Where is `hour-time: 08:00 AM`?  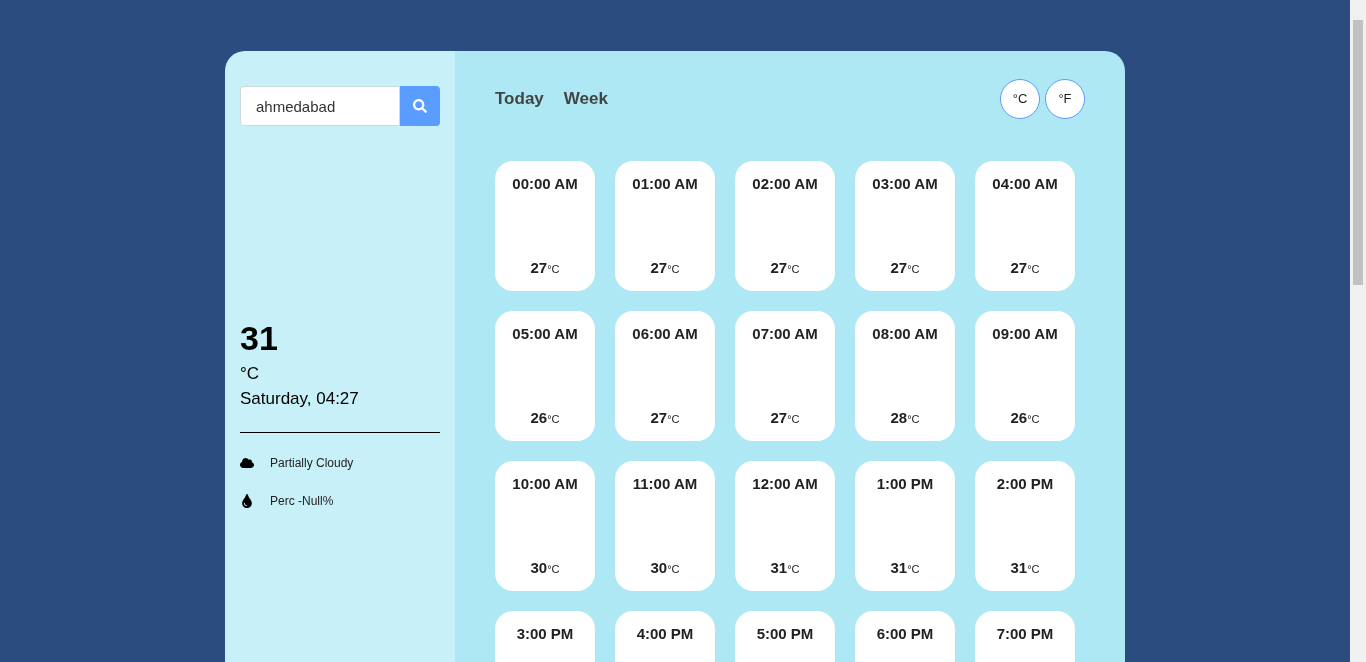
hour-time: 08:00 AM is located at coordinates (905, 334).